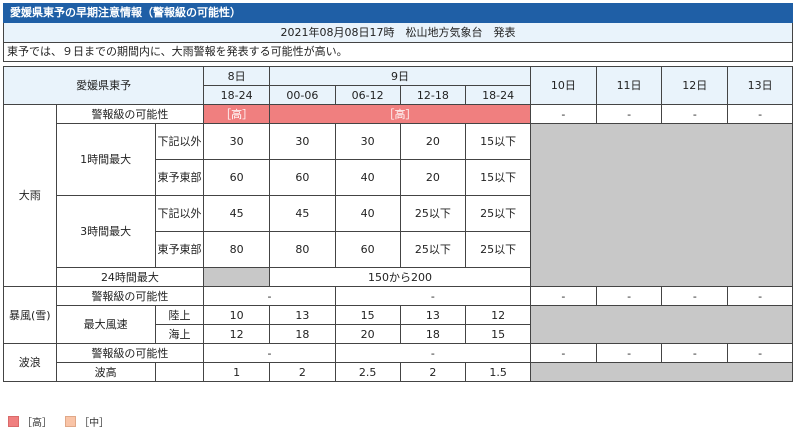 This screenshot has width=800, height=432. I want to click on rain-3h-label: 3時間最大, so click(105, 231).